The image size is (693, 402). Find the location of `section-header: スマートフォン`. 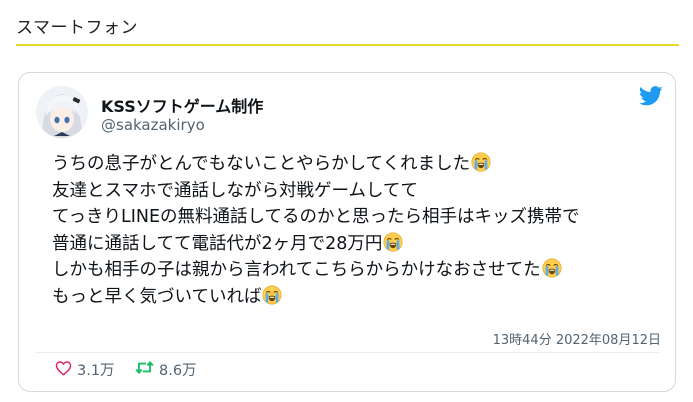

section-header: スマートフォン is located at coordinates (347, 23).